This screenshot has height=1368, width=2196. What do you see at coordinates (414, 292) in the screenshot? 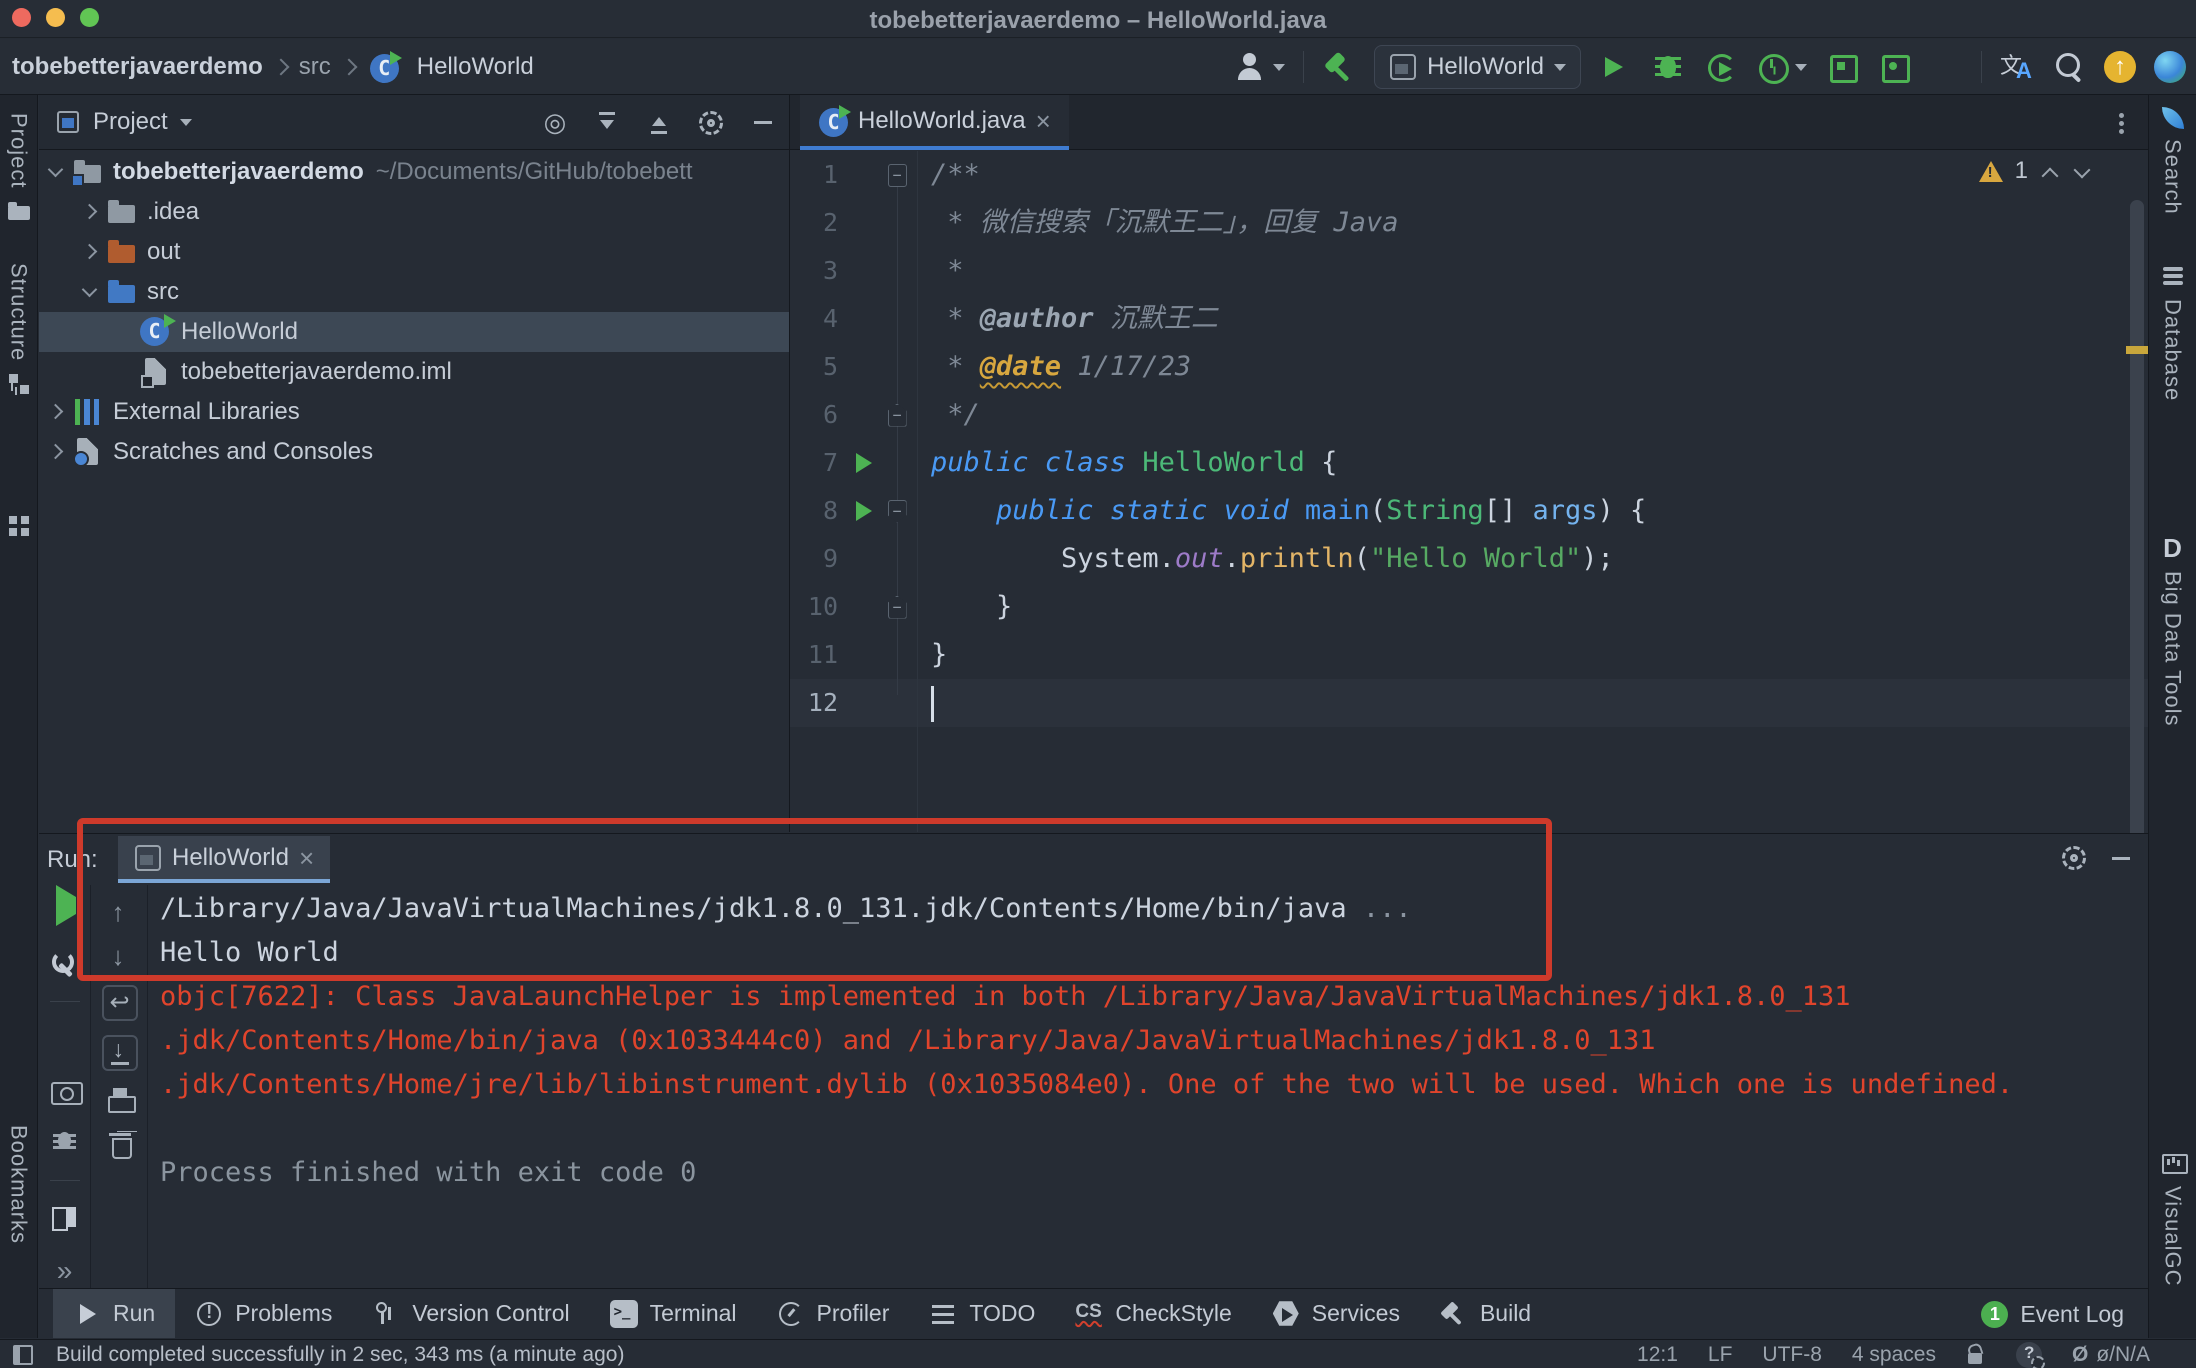
I see `tree-item-src: src` at bounding box center [414, 292].